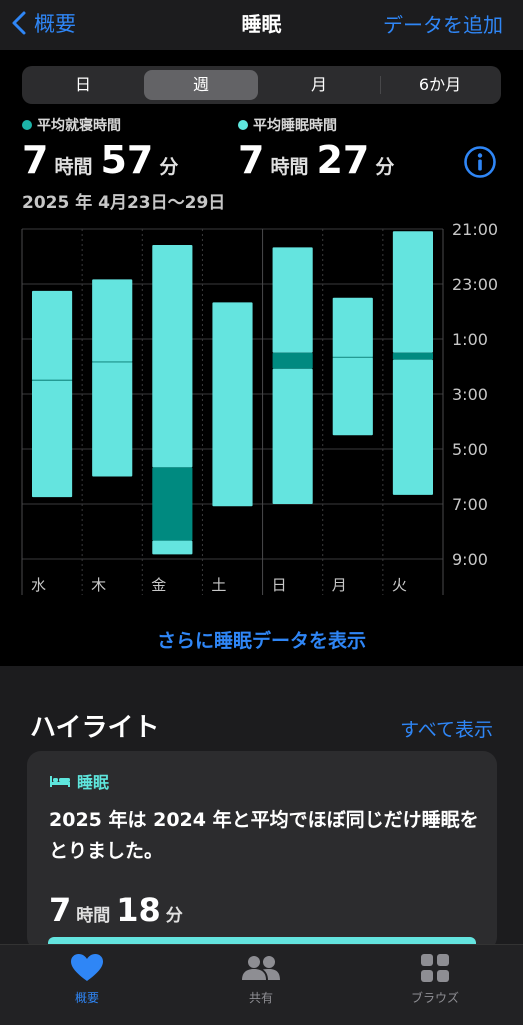 The height and width of the screenshot is (1025, 523). I want to click on card-minutes: 18, so click(138, 910).